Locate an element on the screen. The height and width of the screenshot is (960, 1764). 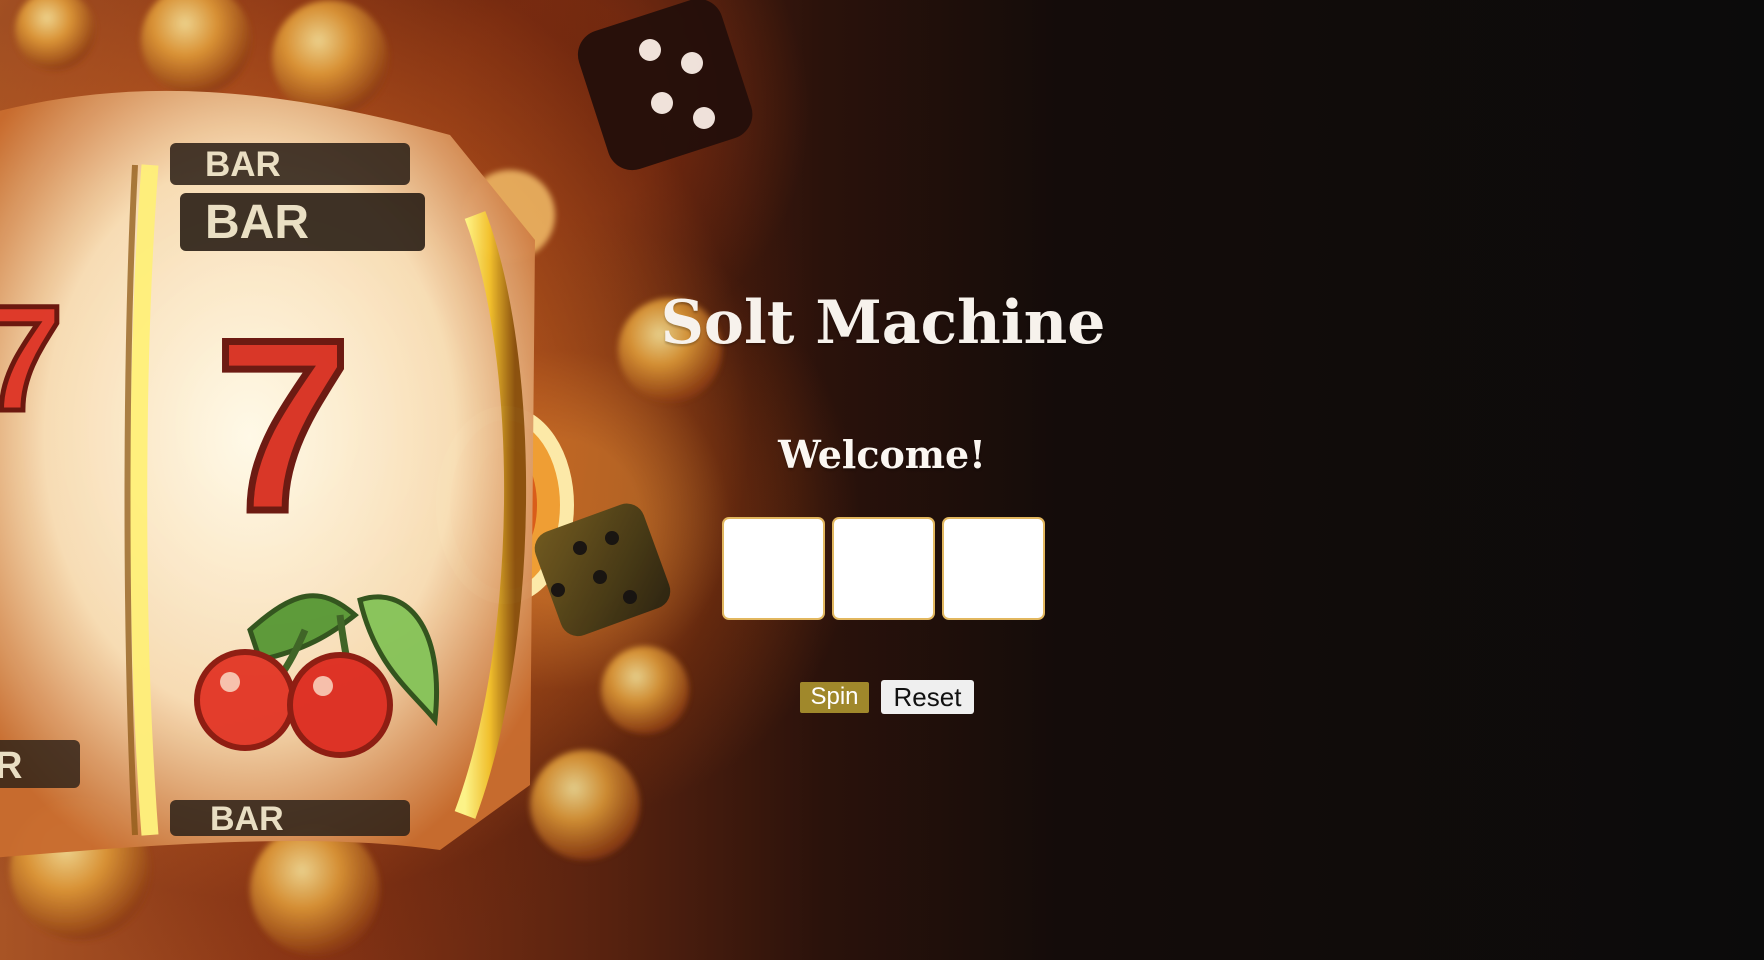
page-title: Solt Machine is located at coordinates (883, 323).